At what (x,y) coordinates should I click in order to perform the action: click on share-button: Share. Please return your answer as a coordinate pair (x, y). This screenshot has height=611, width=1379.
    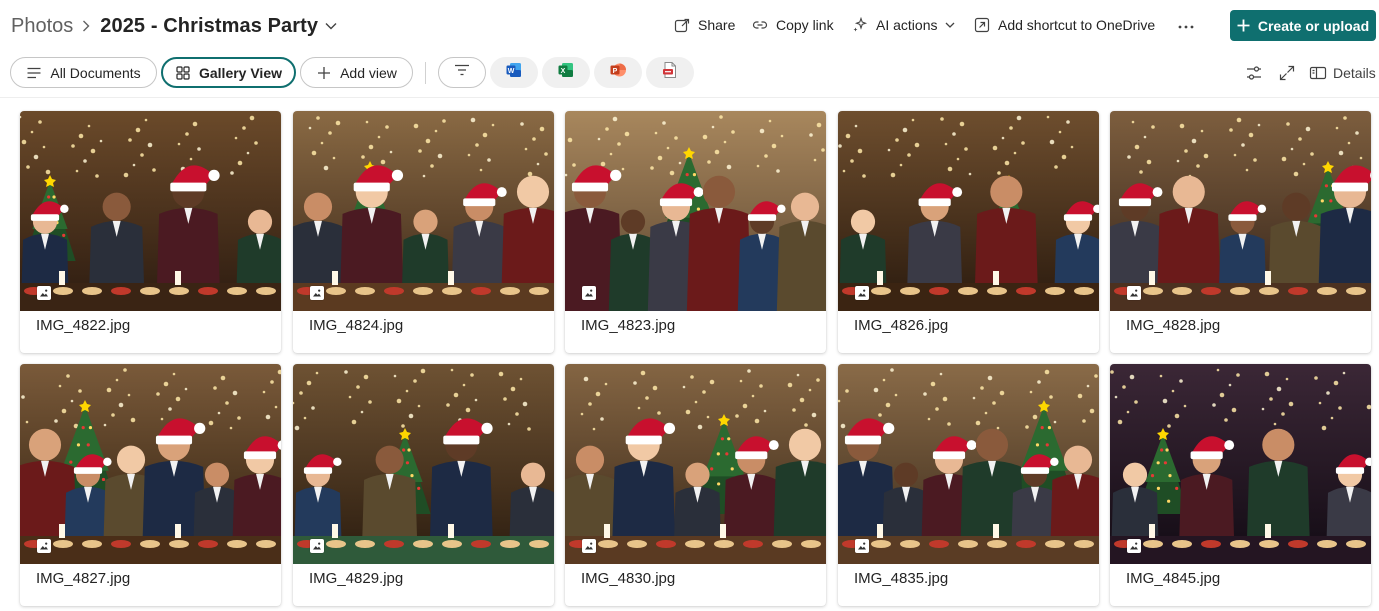
    Looking at the image, I should click on (704, 25).